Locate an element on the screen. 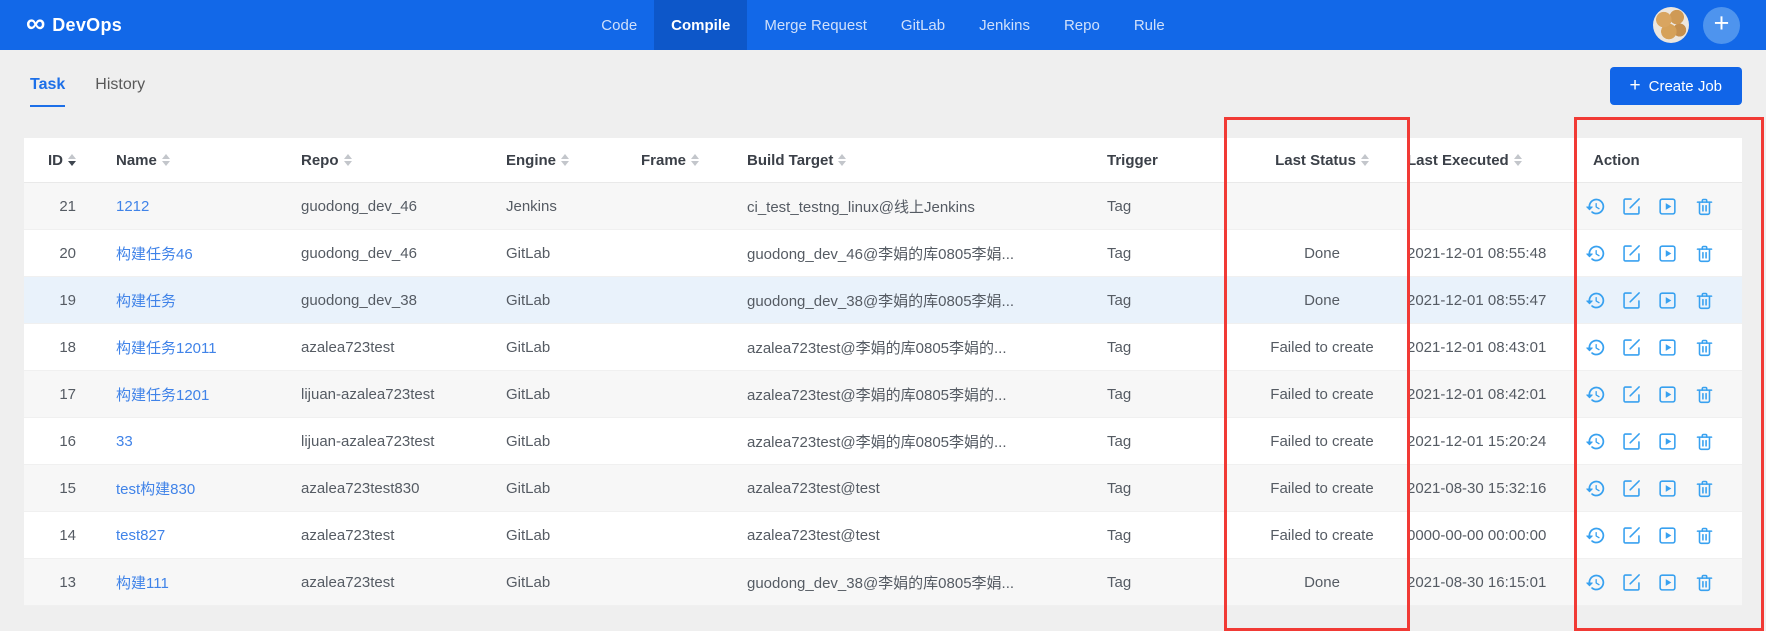 The width and height of the screenshot is (1766, 631). nav-item-merge-request: Merge Request is located at coordinates (815, 25).